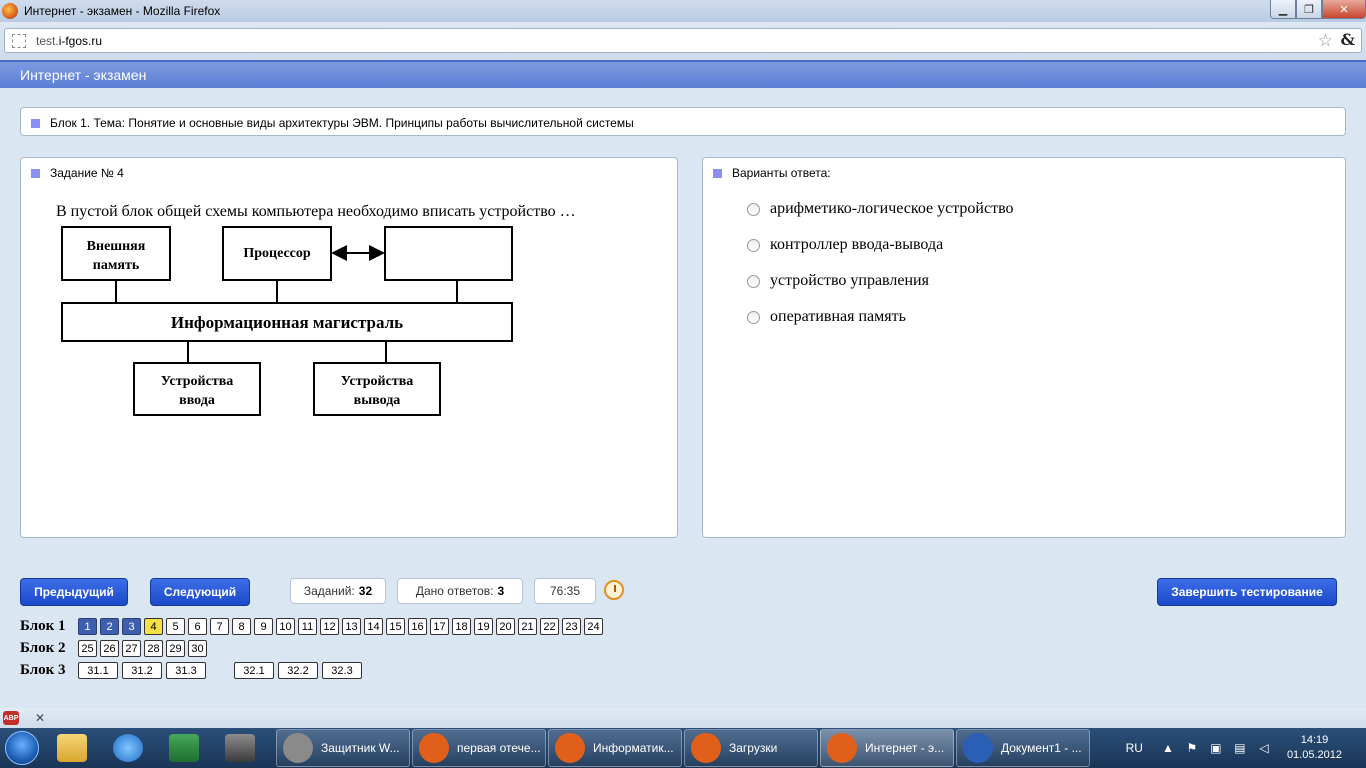 This screenshot has height=768, width=1366. I want to click on question-number-button: 23, so click(571, 626).